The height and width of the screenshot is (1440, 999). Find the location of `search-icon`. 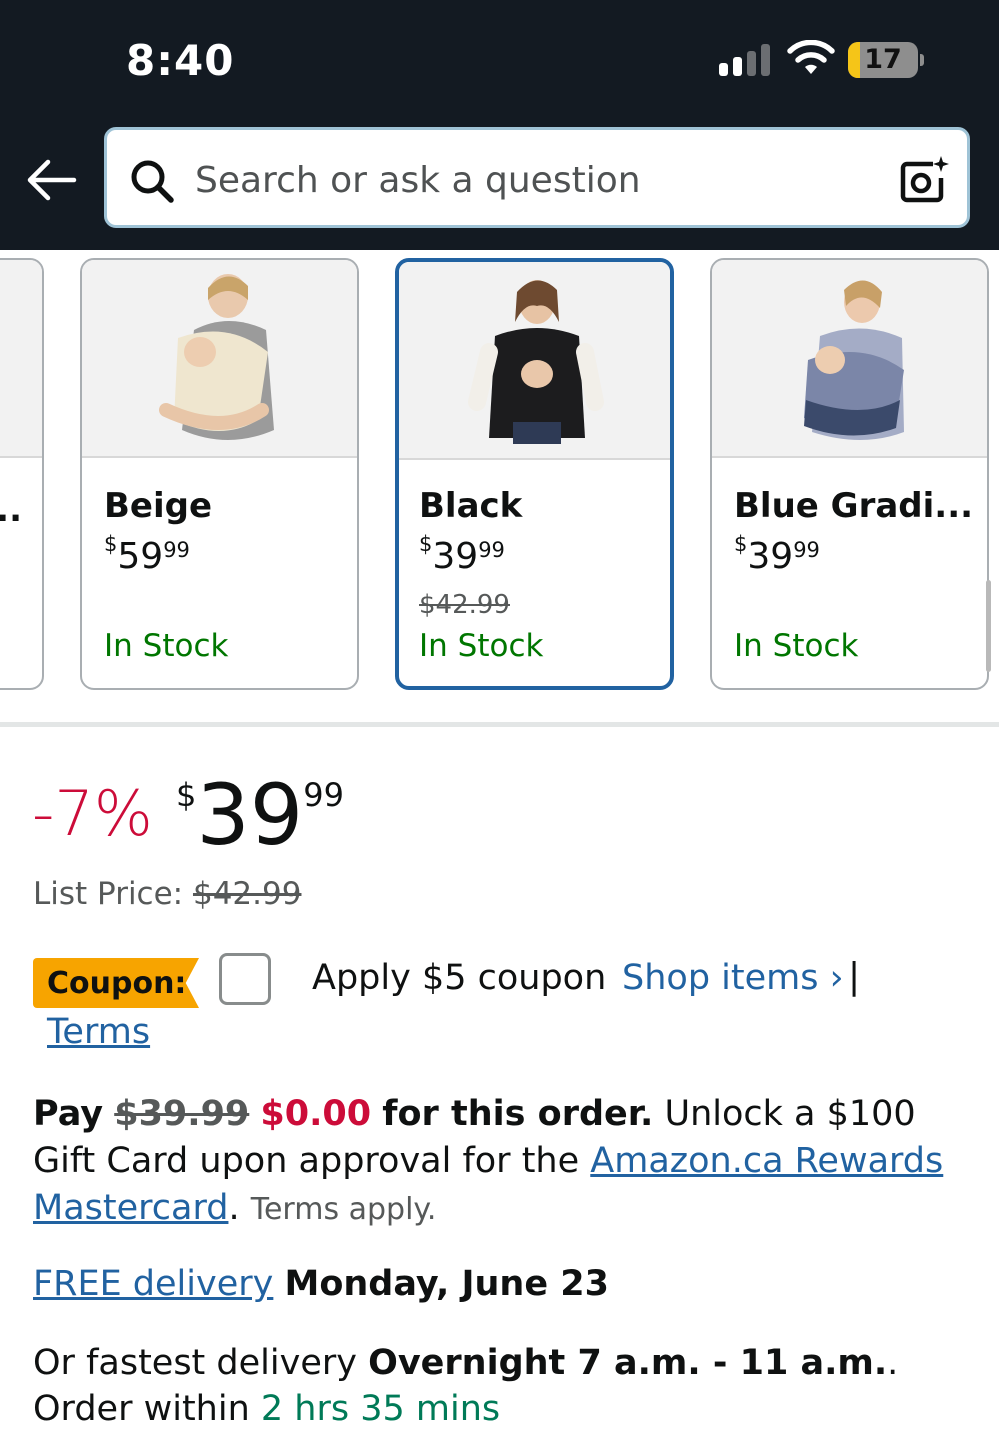

search-icon is located at coordinates (152, 181).